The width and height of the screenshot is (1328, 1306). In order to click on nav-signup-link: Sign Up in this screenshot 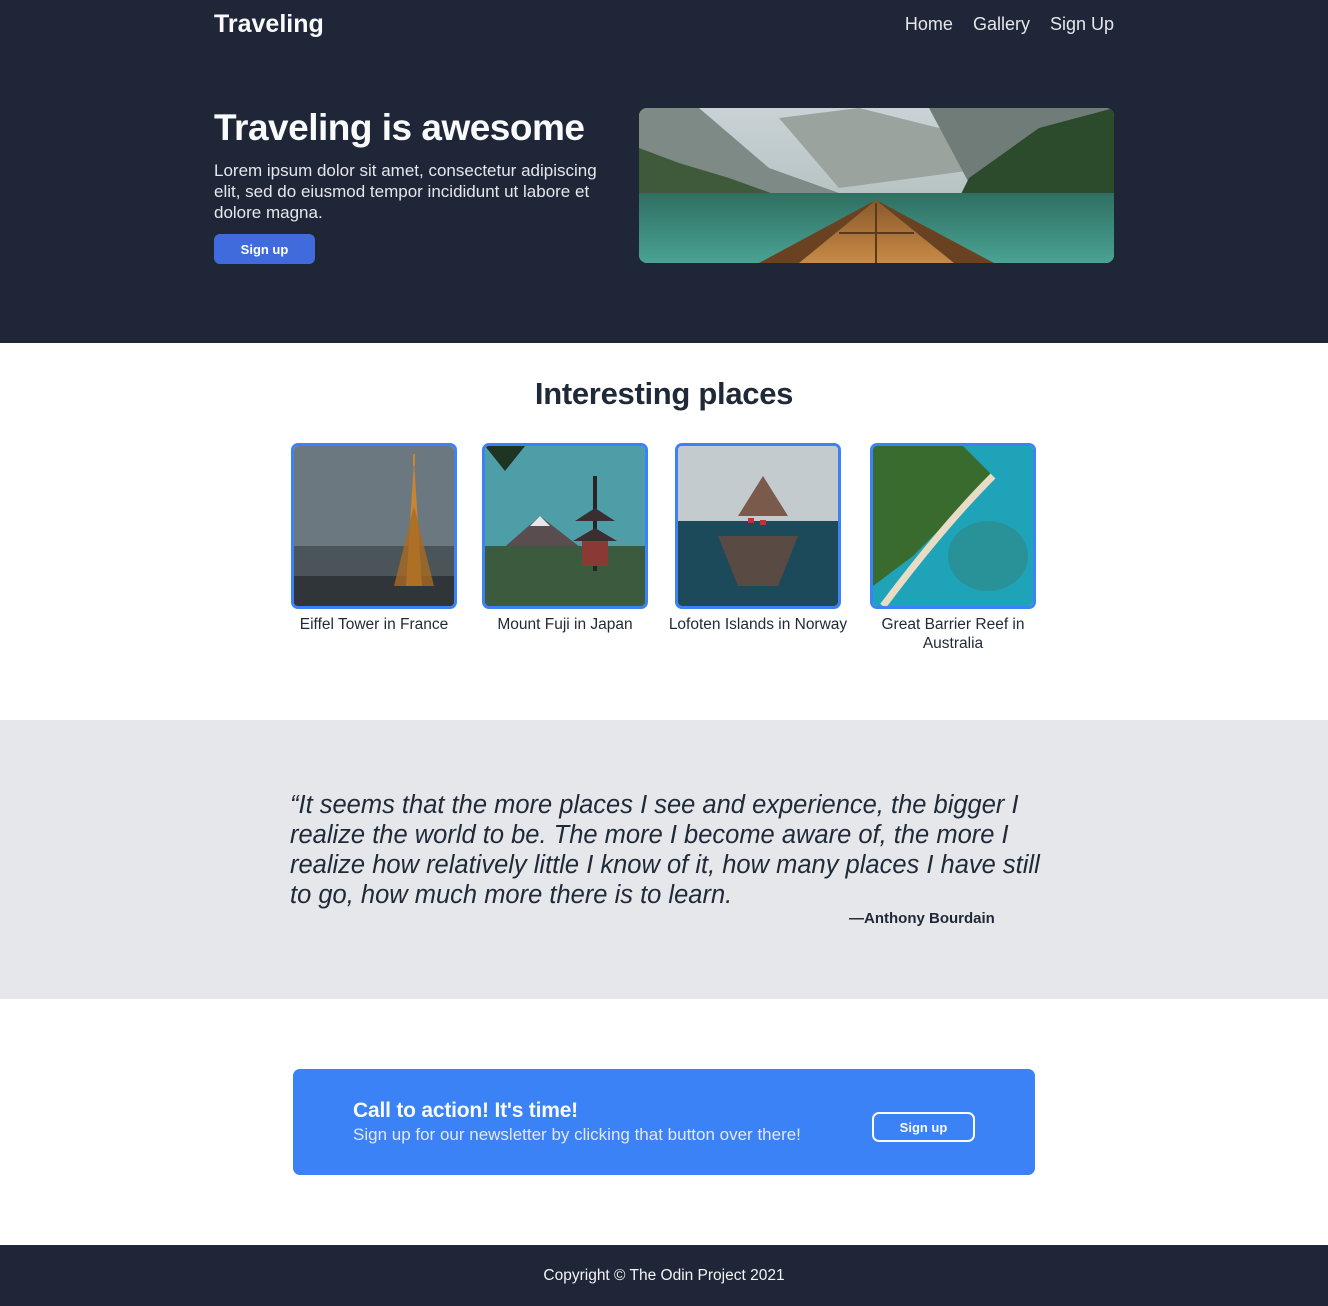, I will do `click(1082, 24)`.